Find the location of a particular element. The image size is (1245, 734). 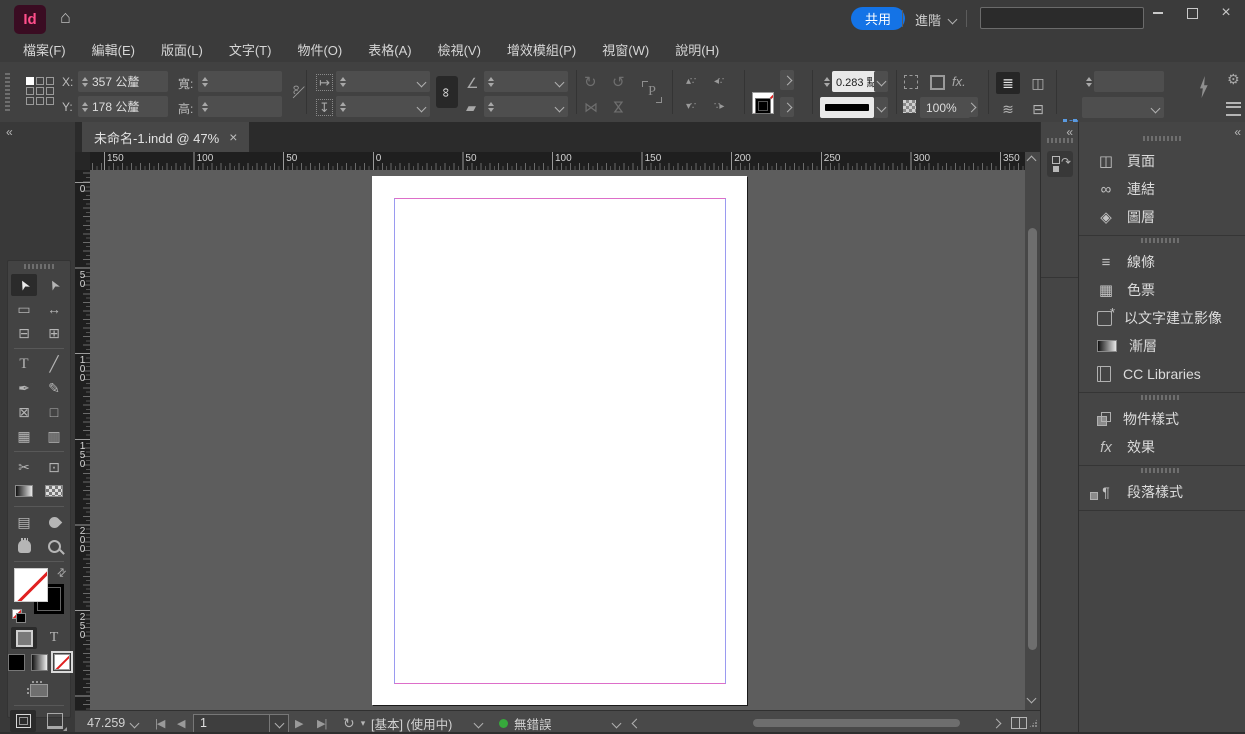

corner-options-icon is located at coordinates (911, 82).